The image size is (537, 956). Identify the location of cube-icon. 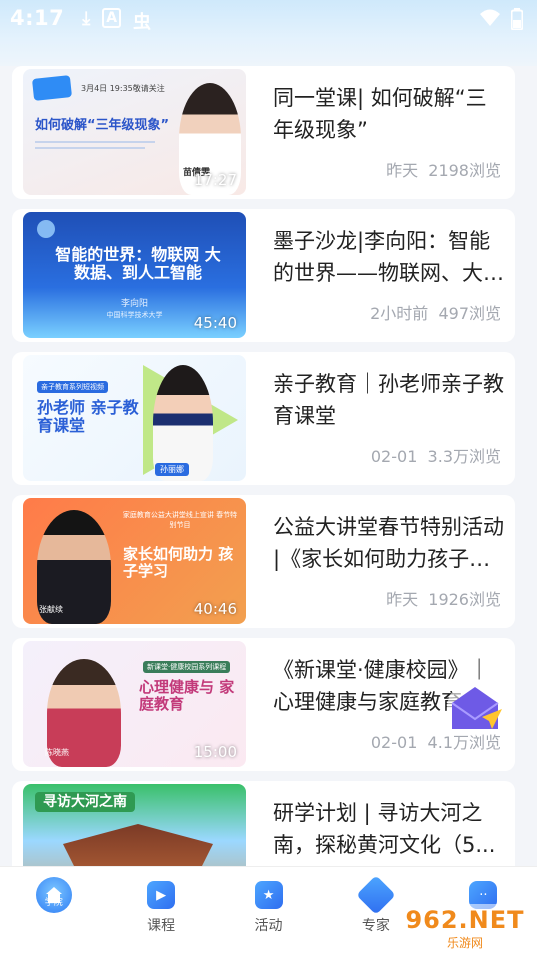
(376, 895).